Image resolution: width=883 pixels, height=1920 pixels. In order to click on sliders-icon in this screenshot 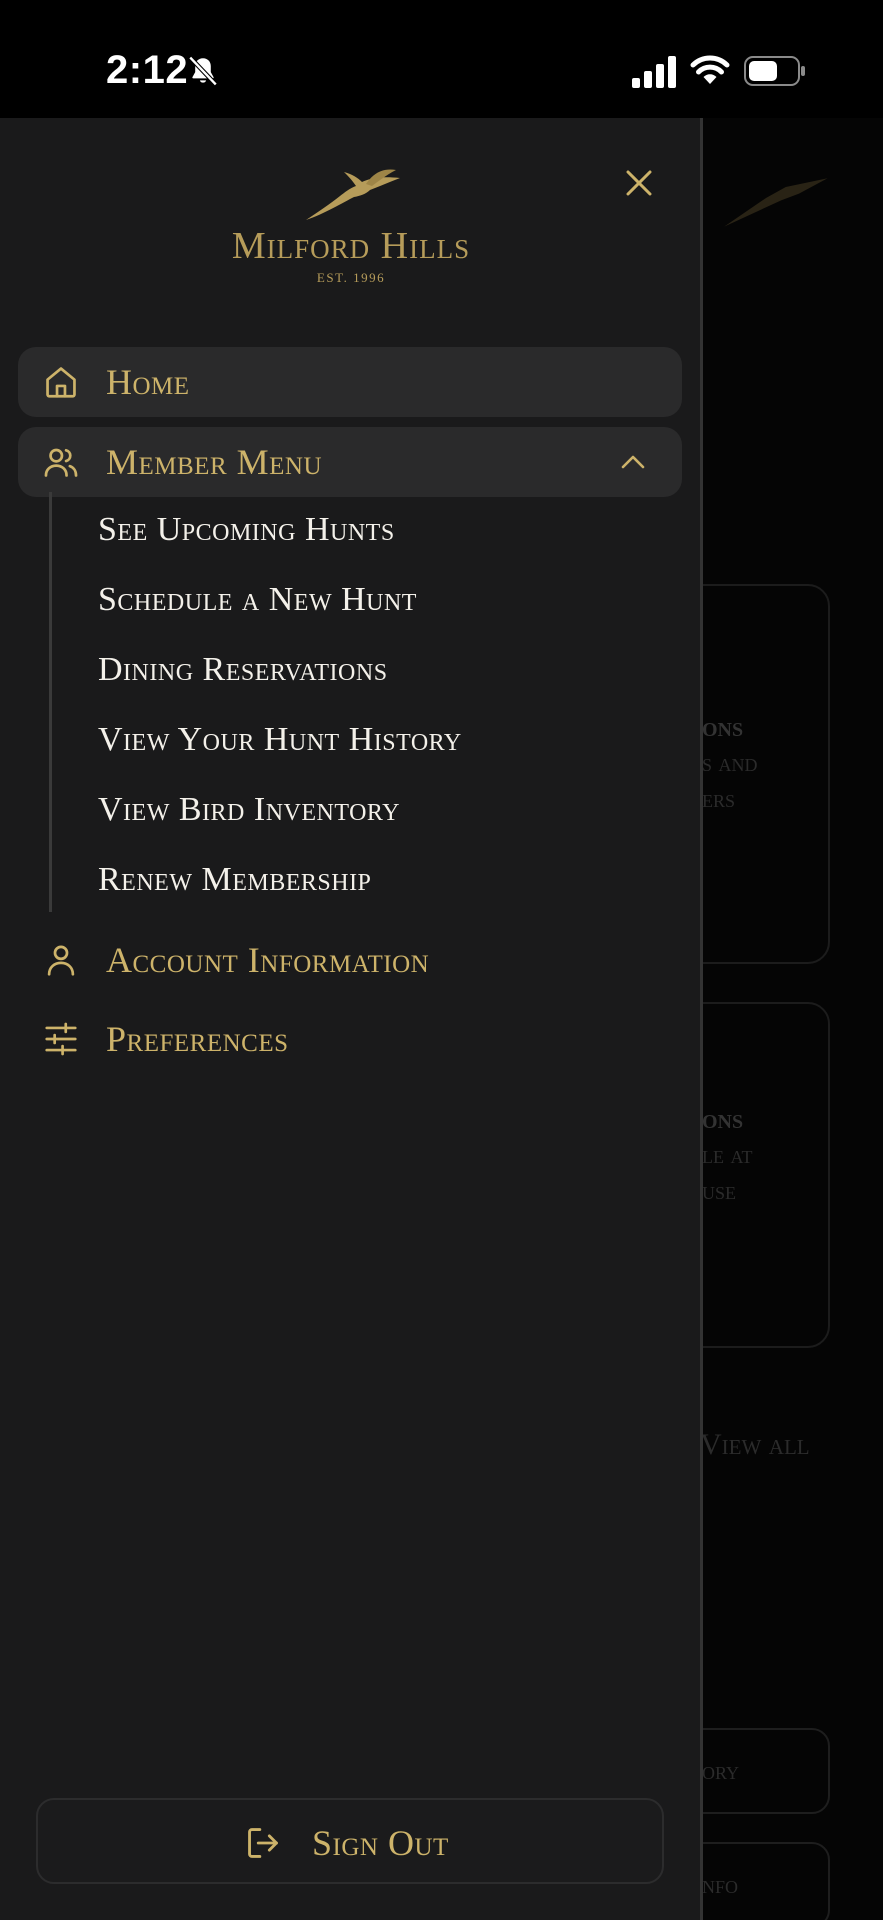, I will do `click(61, 1039)`.